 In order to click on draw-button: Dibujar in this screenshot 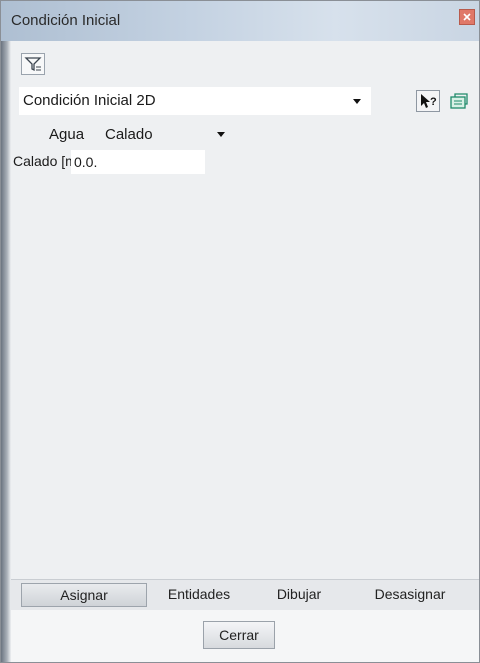, I will do `click(299, 595)`.